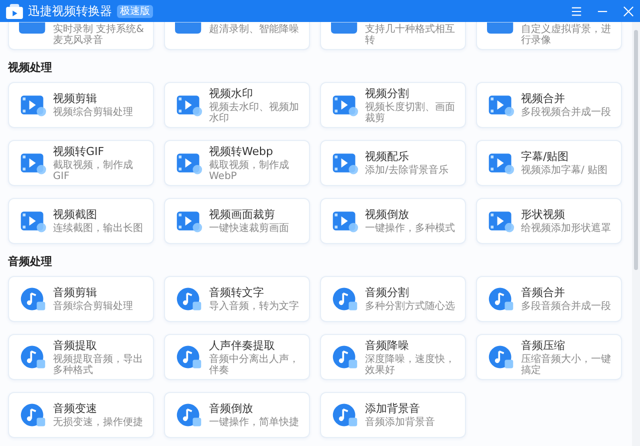  Describe the element at coordinates (564, 170) in the screenshot. I see `tool-description: 视频添加字幕/ 贴图` at that location.